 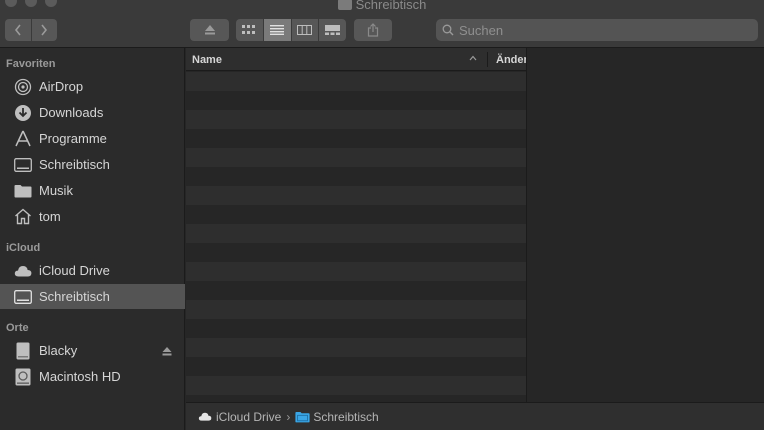 I want to click on sidebar-item-applications: Programme, so click(x=92, y=138).